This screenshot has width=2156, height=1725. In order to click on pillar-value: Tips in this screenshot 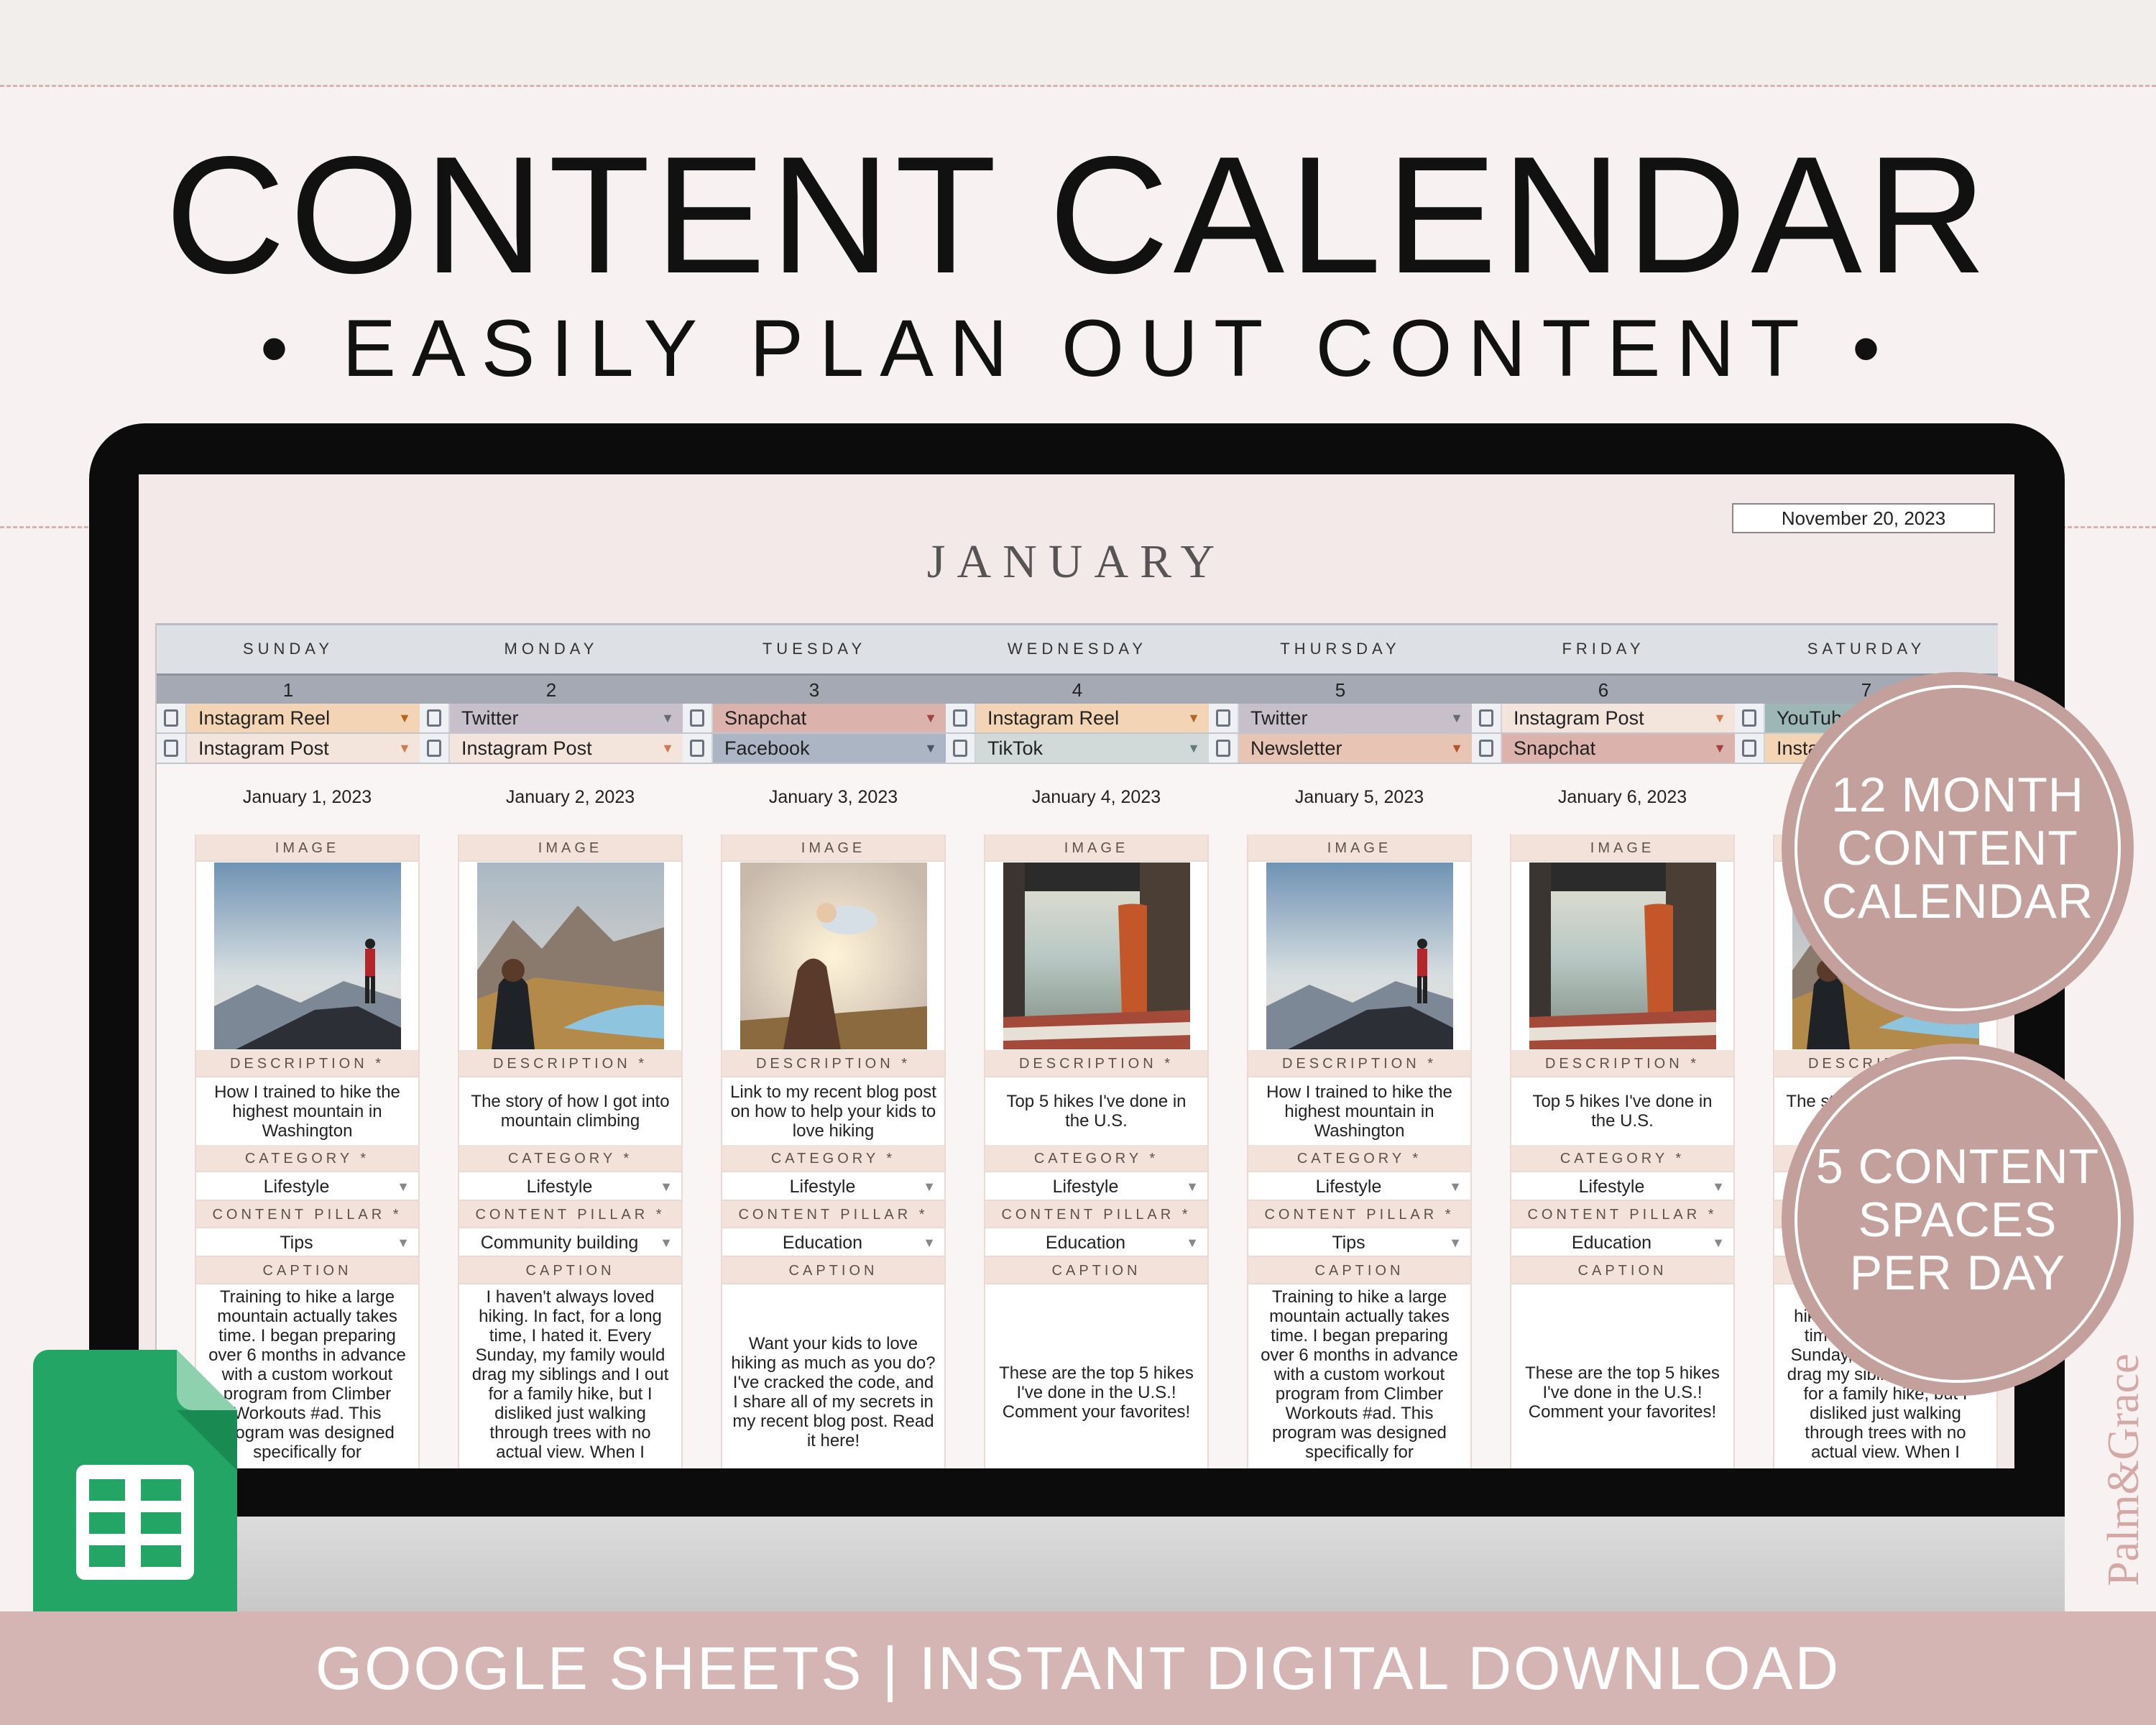, I will do `click(1349, 1243)`.